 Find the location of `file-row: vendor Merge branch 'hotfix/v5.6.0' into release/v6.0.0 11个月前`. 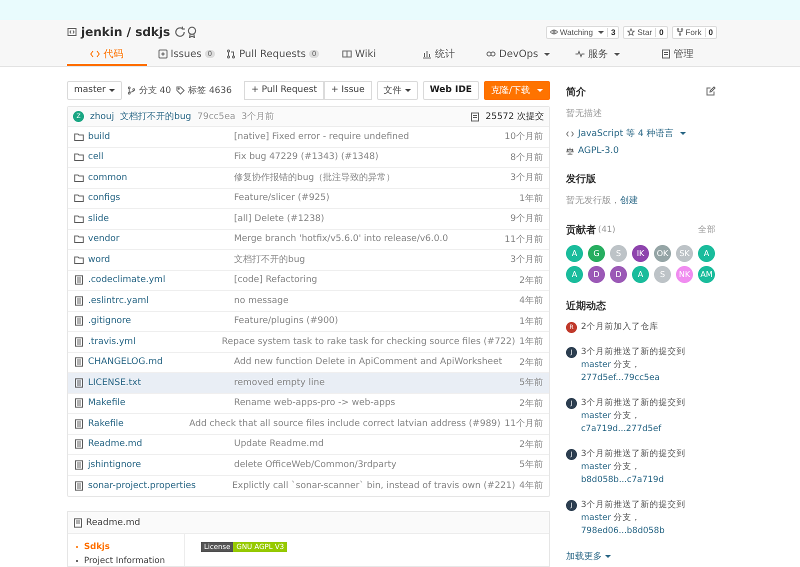

file-row: vendor Merge branch 'hotfix/v5.6.0' into release/v6.0.0 11个月前 is located at coordinates (308, 240).